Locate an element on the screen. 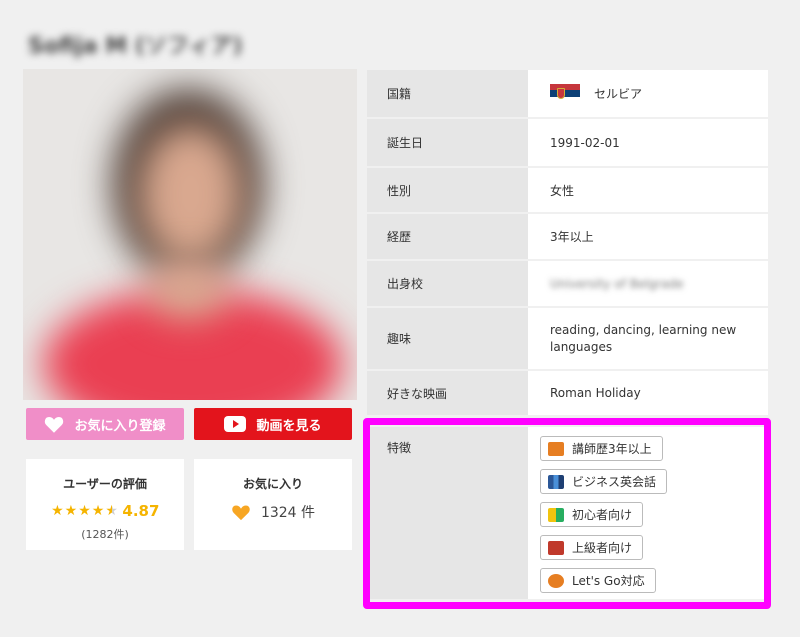  books-icon is located at coordinates (556, 481).